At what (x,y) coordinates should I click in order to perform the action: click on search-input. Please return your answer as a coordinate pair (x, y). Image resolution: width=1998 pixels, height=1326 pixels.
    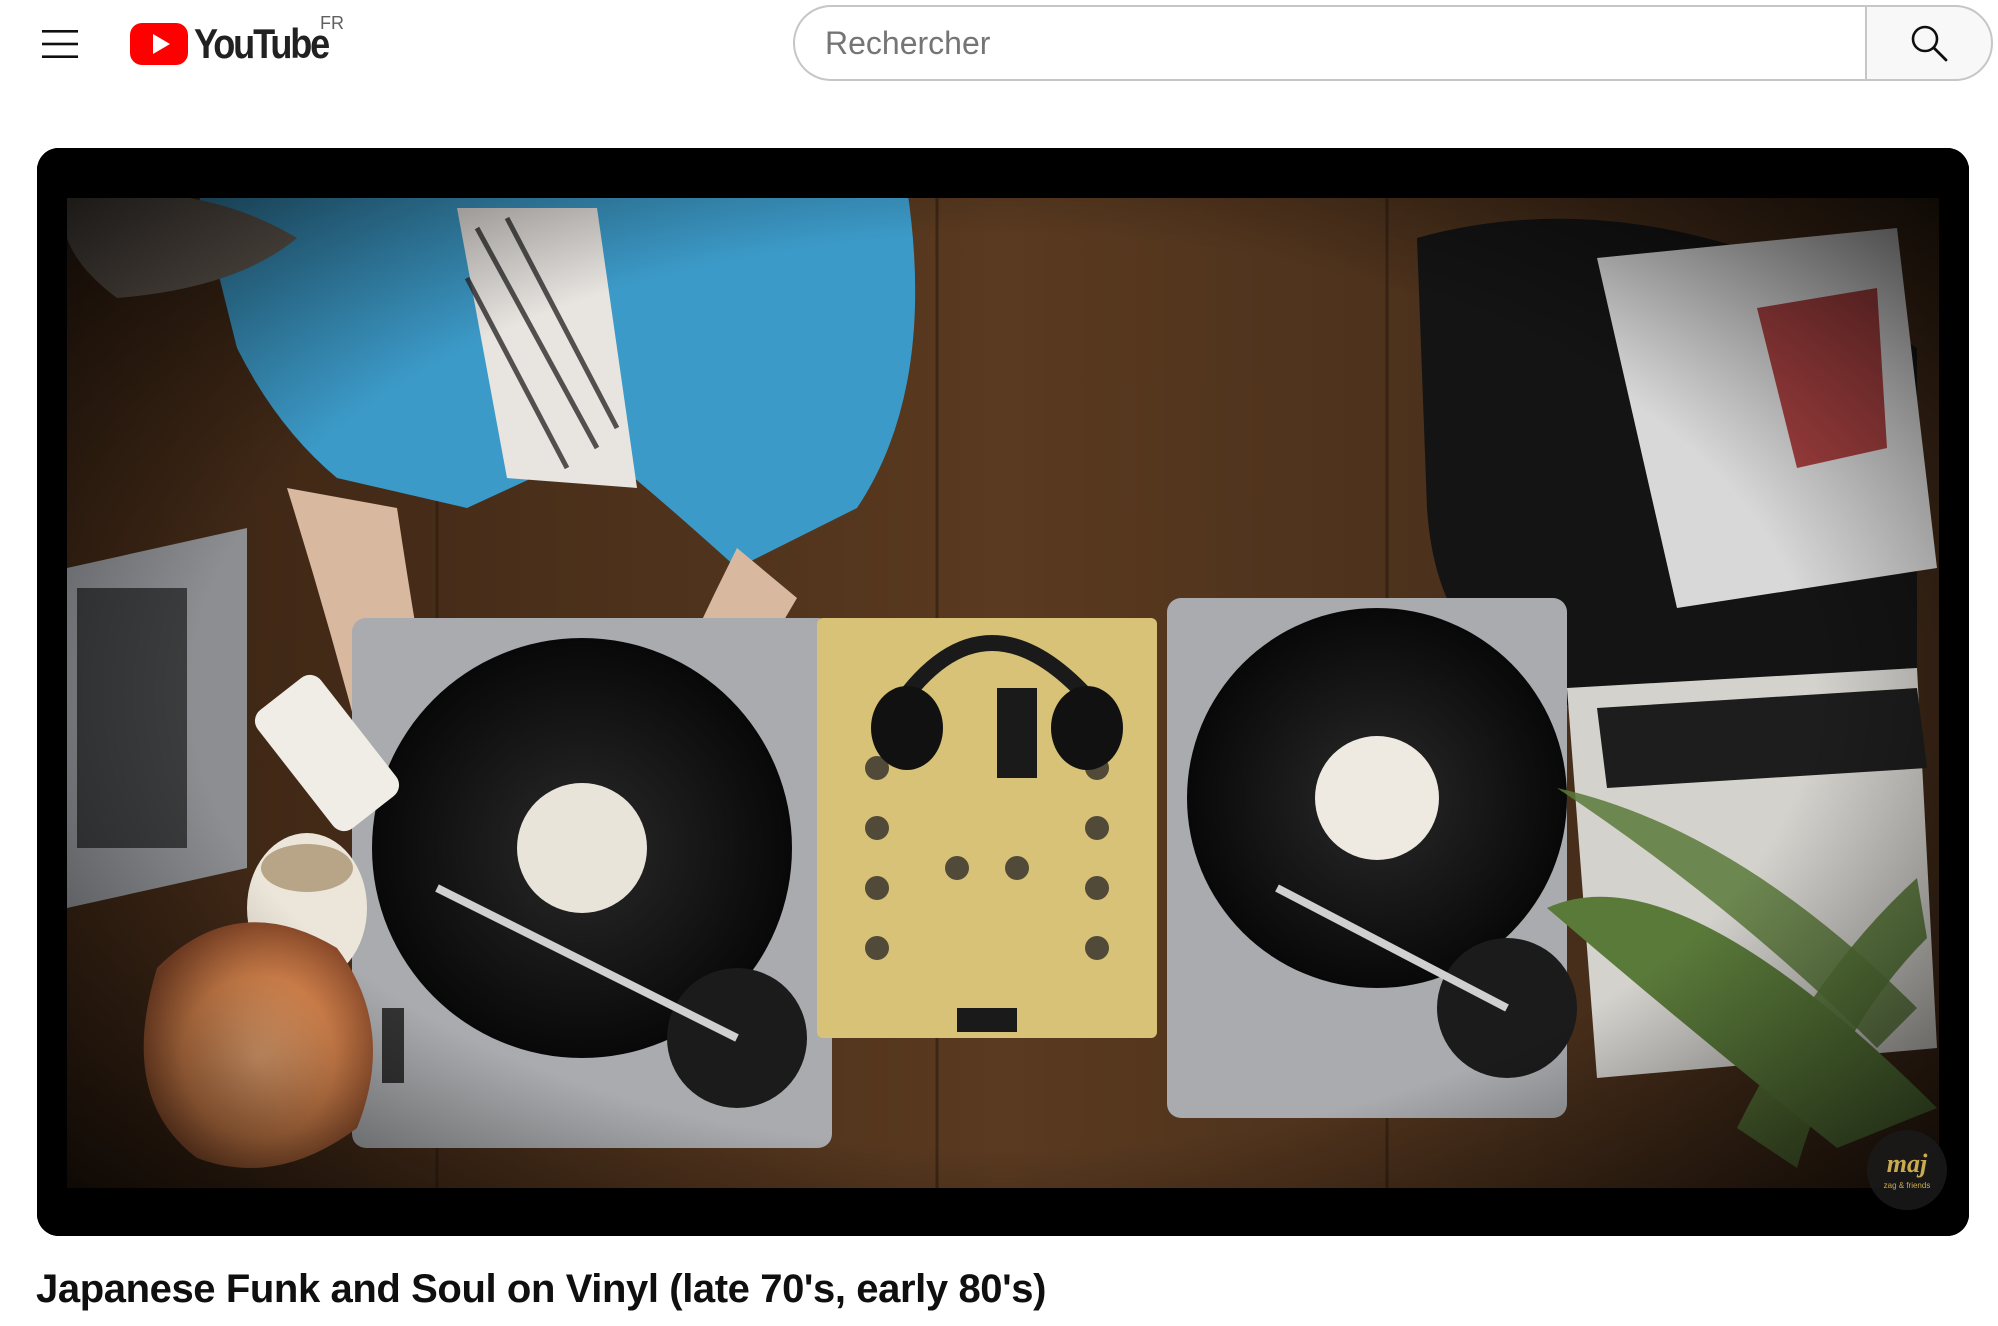
    Looking at the image, I should click on (1335, 43).